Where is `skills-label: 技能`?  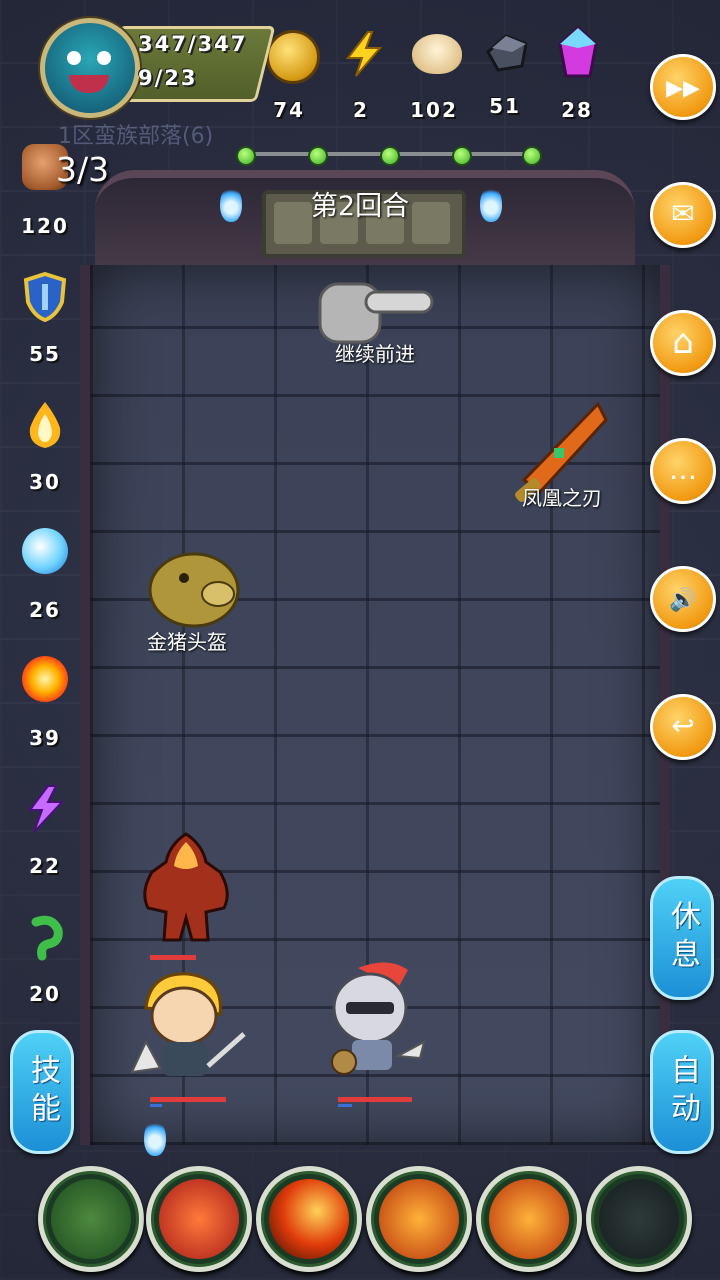
skills-label: 技能 is located at coordinates (42, 1092).